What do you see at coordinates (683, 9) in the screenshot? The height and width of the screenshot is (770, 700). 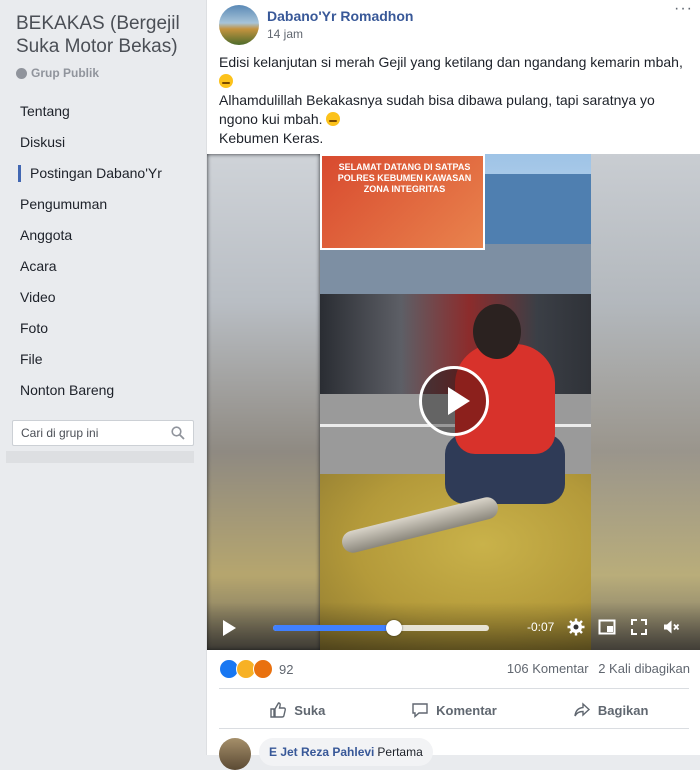 I see `more-options-icon: ···` at bounding box center [683, 9].